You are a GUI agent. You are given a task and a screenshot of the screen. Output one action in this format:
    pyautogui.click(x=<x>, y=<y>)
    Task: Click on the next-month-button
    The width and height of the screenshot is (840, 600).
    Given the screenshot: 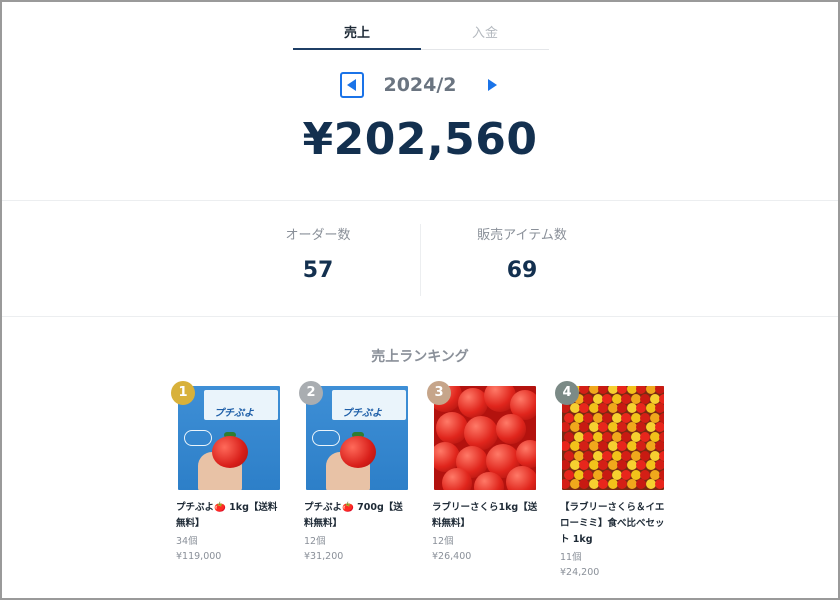 What is the action you would take?
    pyautogui.click(x=492, y=85)
    